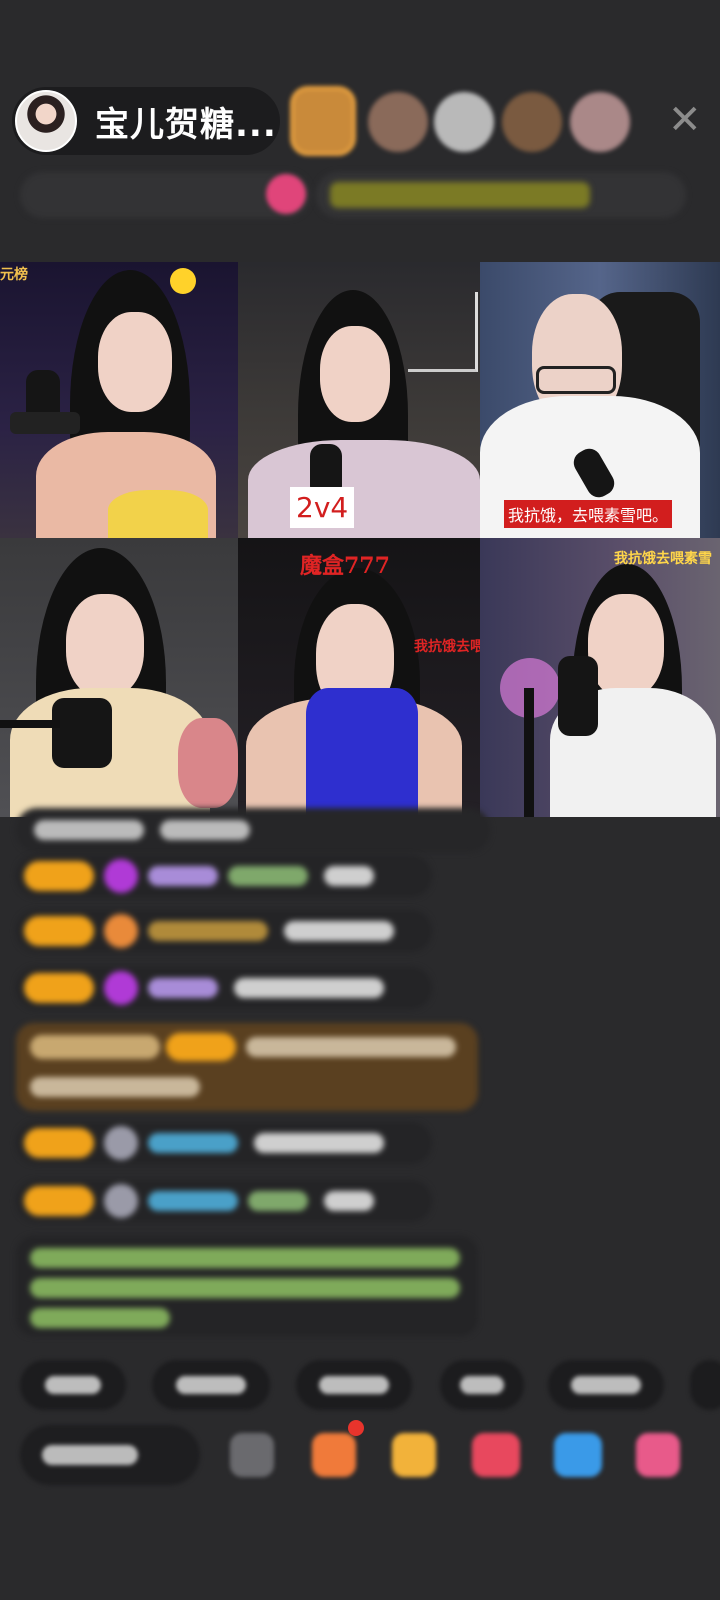  I want to click on notification-dot, so click(356, 1428).